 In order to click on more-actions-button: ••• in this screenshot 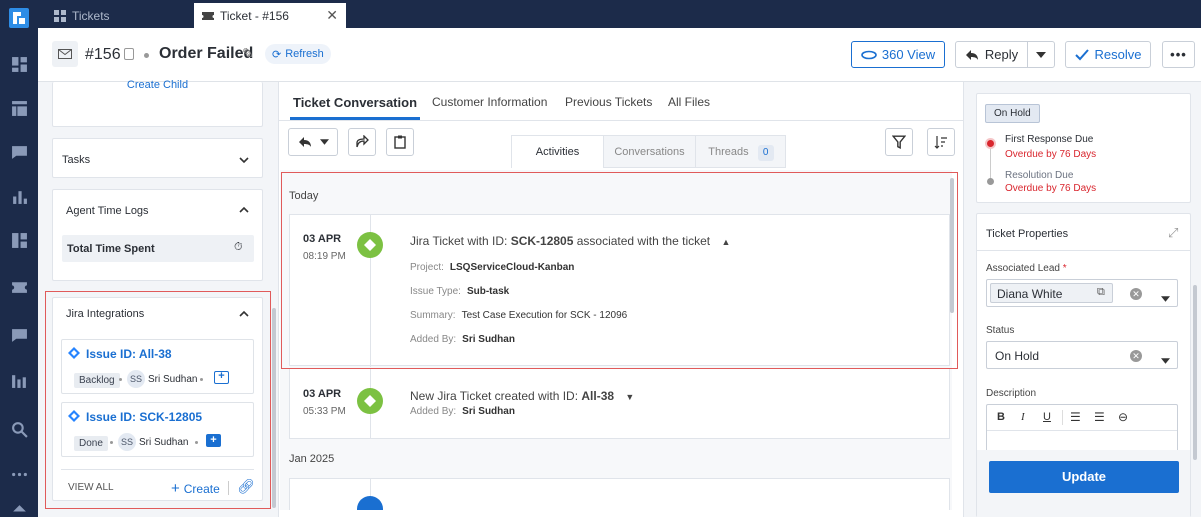, I will do `click(1178, 54)`.